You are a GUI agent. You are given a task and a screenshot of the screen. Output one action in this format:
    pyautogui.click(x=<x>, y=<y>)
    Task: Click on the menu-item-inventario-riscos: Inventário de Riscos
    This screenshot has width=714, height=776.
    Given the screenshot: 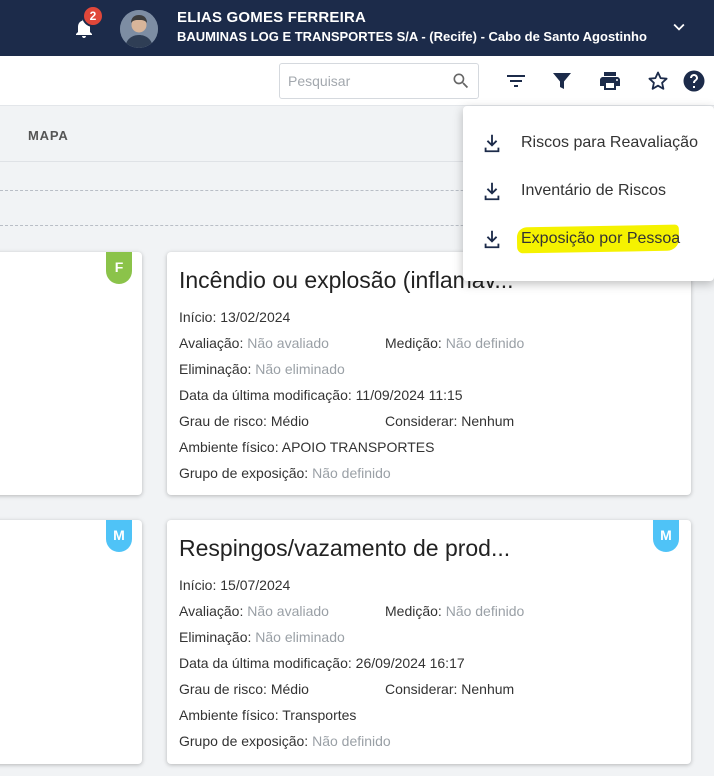 What is the action you would take?
    pyautogui.click(x=588, y=192)
    